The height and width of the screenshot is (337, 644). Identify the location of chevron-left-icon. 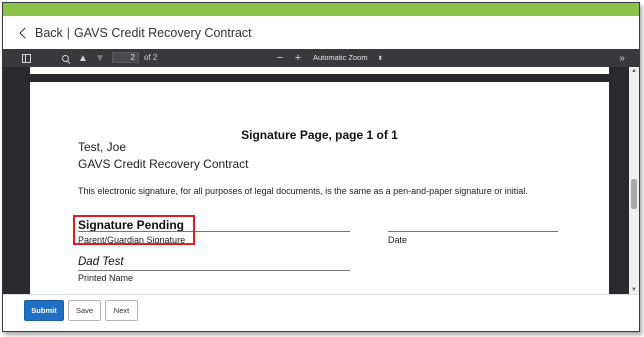
(25, 33).